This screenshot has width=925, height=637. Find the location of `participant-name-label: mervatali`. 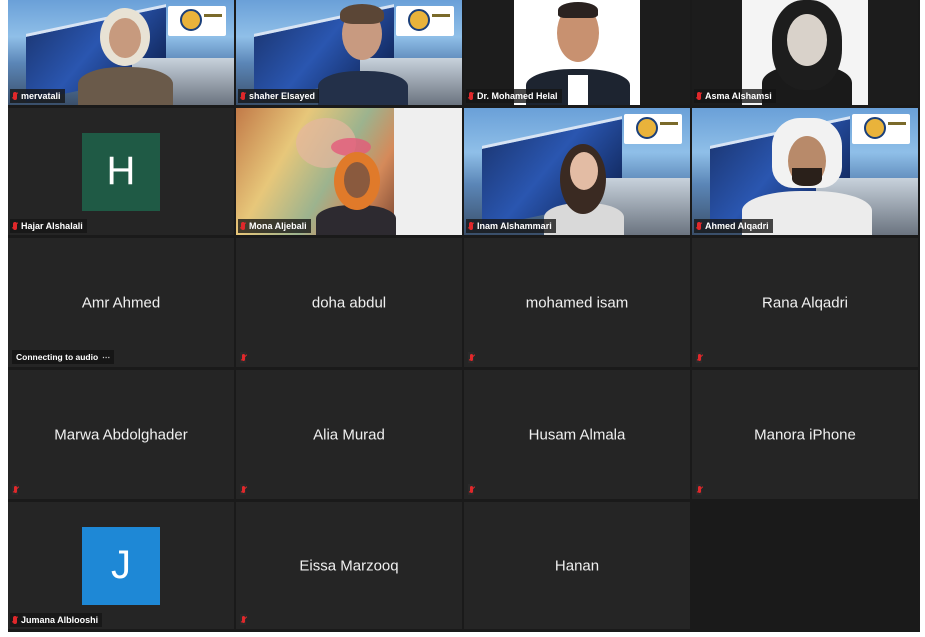

participant-name-label: mervatali is located at coordinates (37, 96).